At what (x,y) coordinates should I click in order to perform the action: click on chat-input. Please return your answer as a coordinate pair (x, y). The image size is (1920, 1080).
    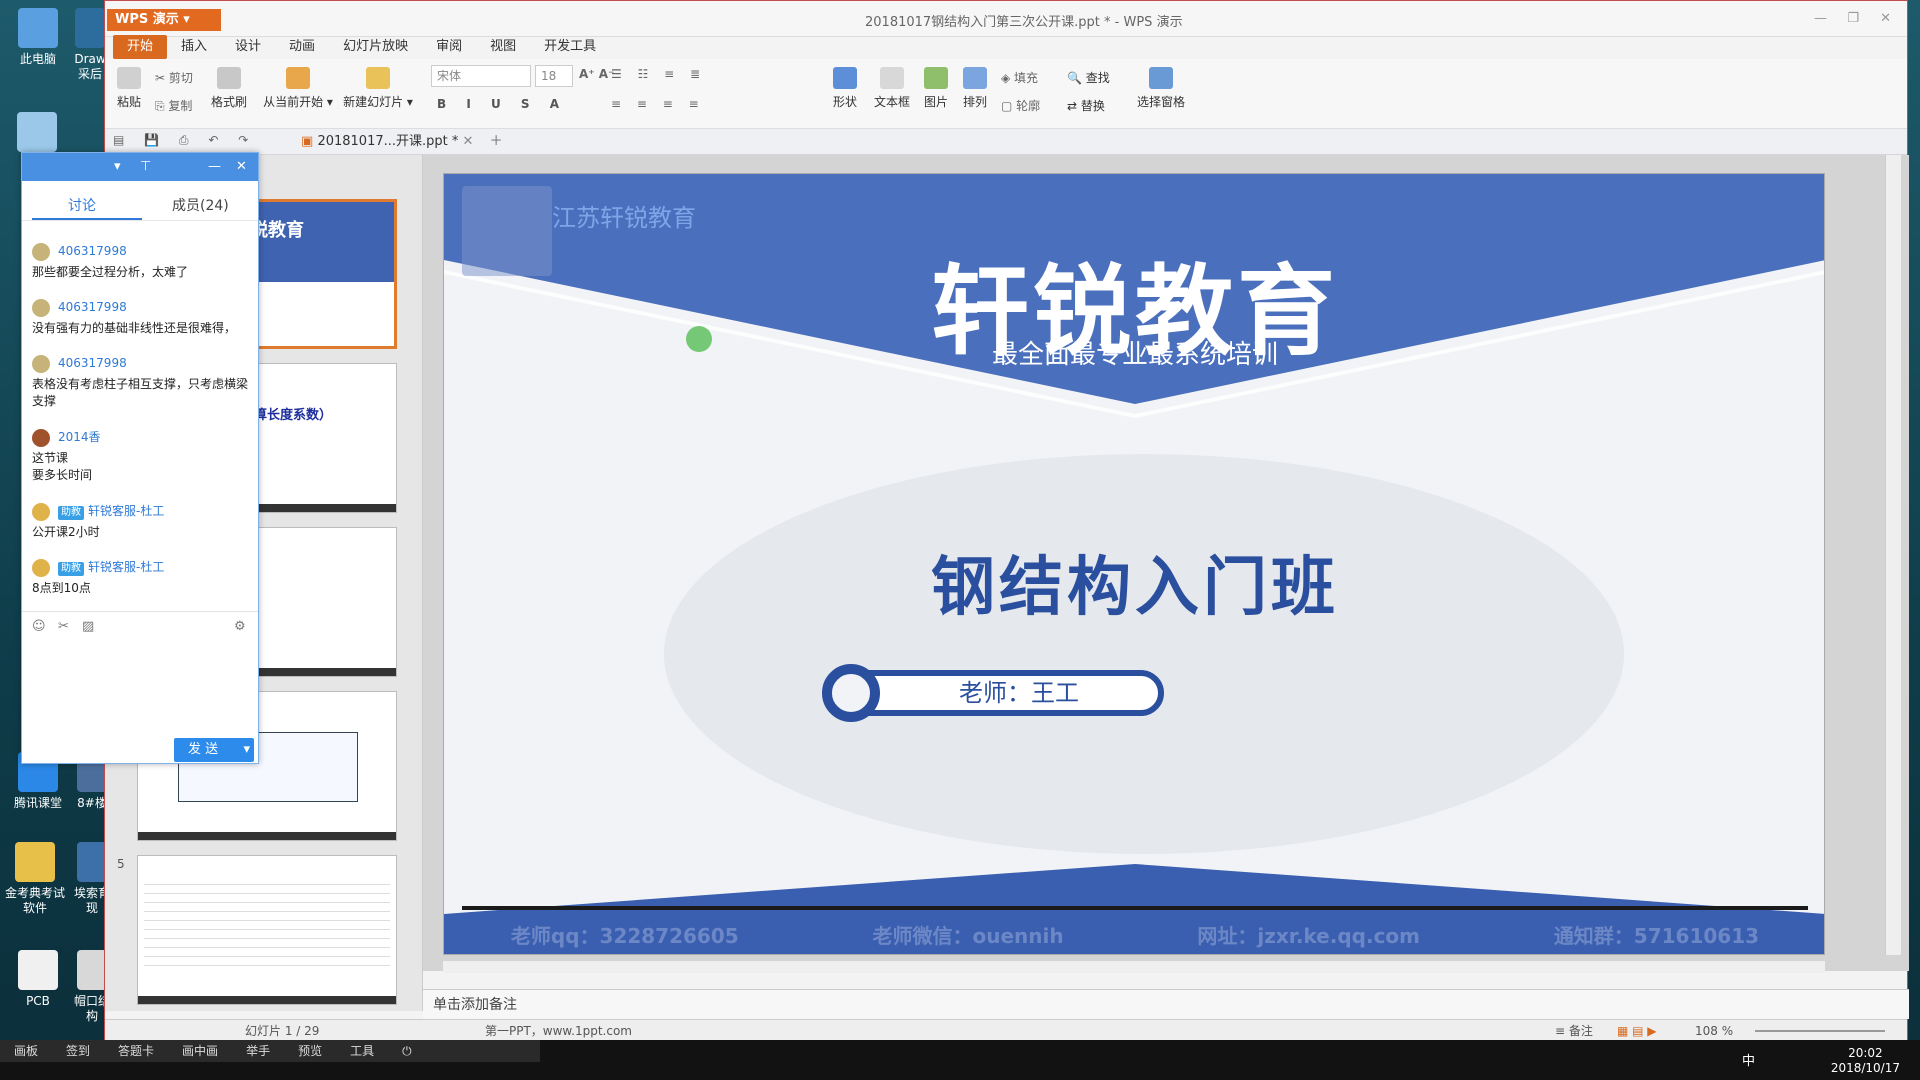
    Looking at the image, I should click on (140, 688).